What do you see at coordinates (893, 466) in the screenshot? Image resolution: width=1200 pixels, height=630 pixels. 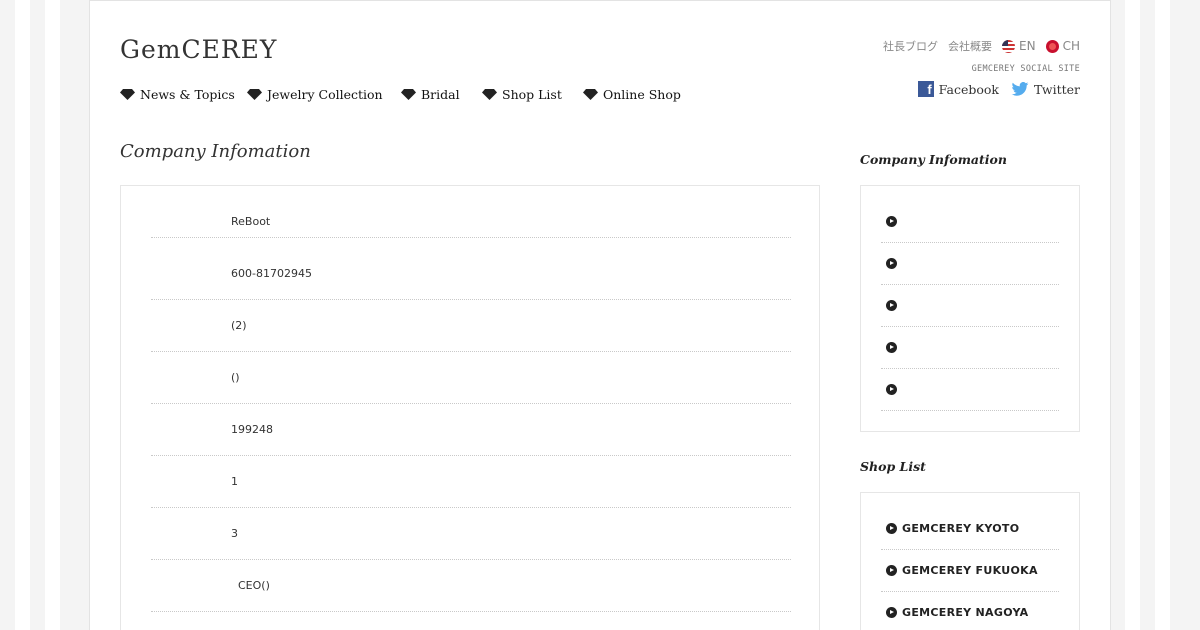 I see `sidebar-shop-title: Shop List` at bounding box center [893, 466].